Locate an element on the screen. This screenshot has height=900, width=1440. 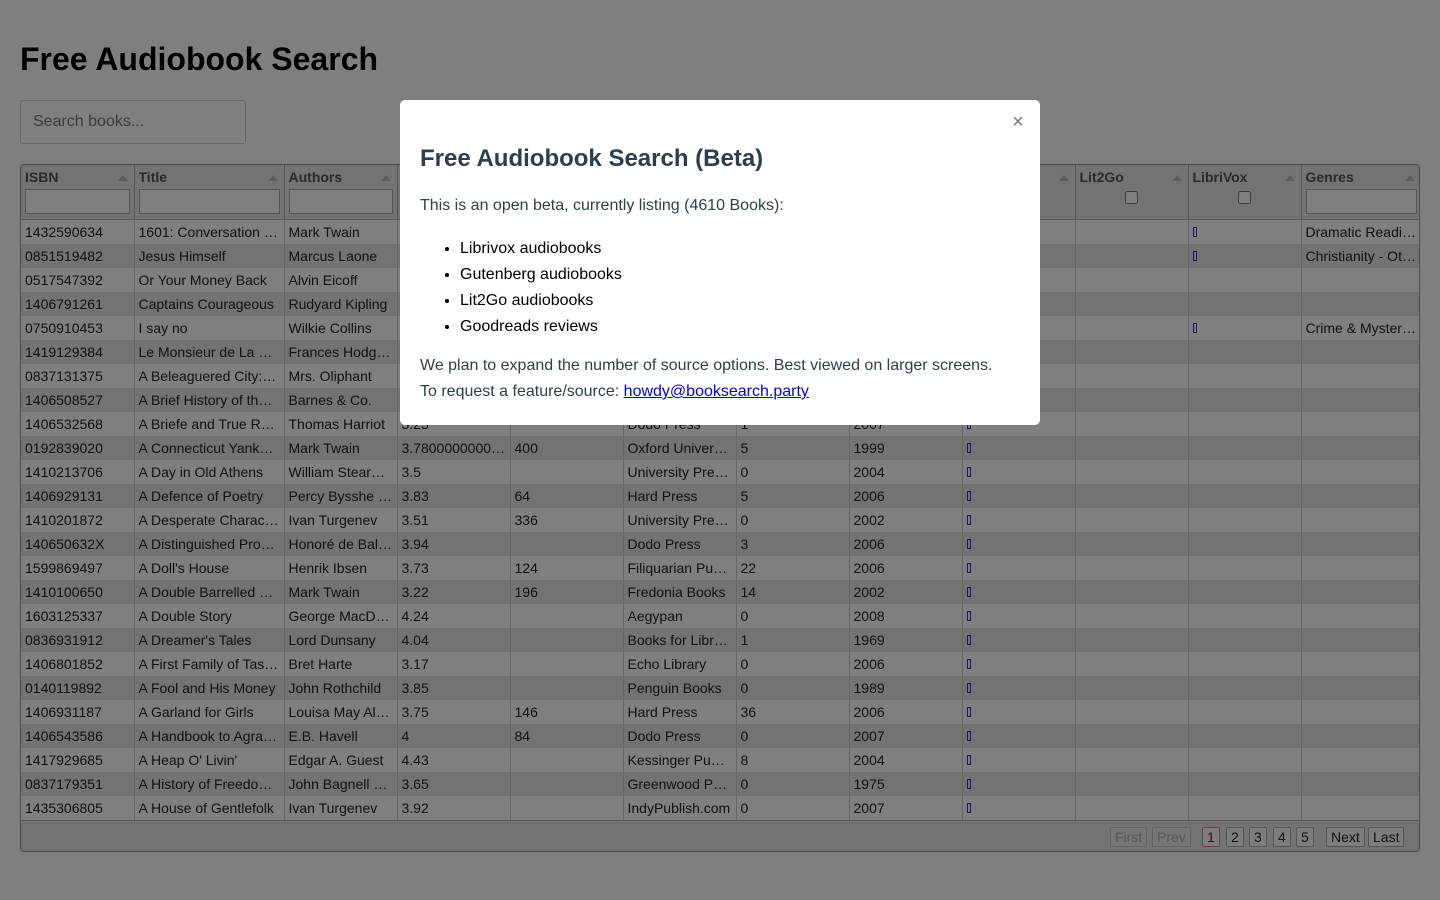
source-item: Librivox audiobooks is located at coordinates (541, 249).